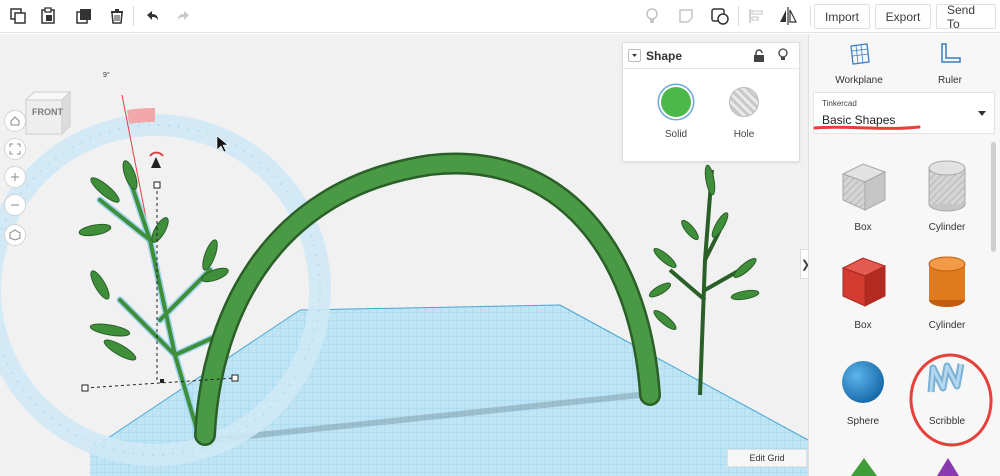 This screenshot has height=476, width=1000. I want to click on solid-label: Solid, so click(676, 134).